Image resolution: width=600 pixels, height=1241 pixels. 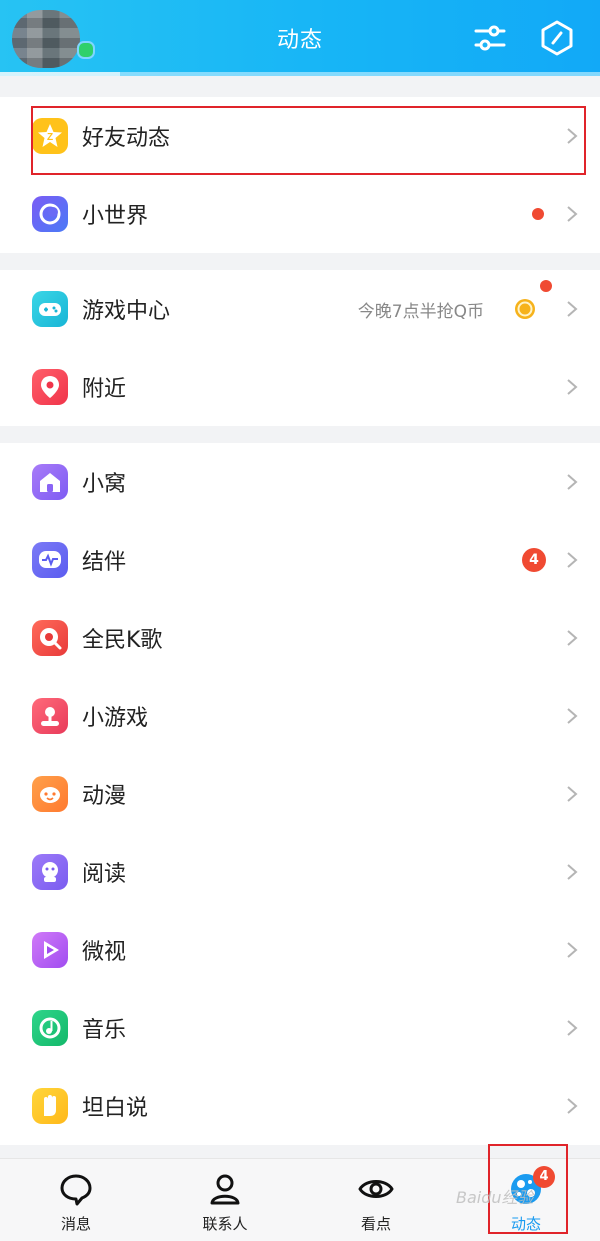 What do you see at coordinates (300, 638) in the screenshot?
I see `menu-item-ksong: 全民K歌` at bounding box center [300, 638].